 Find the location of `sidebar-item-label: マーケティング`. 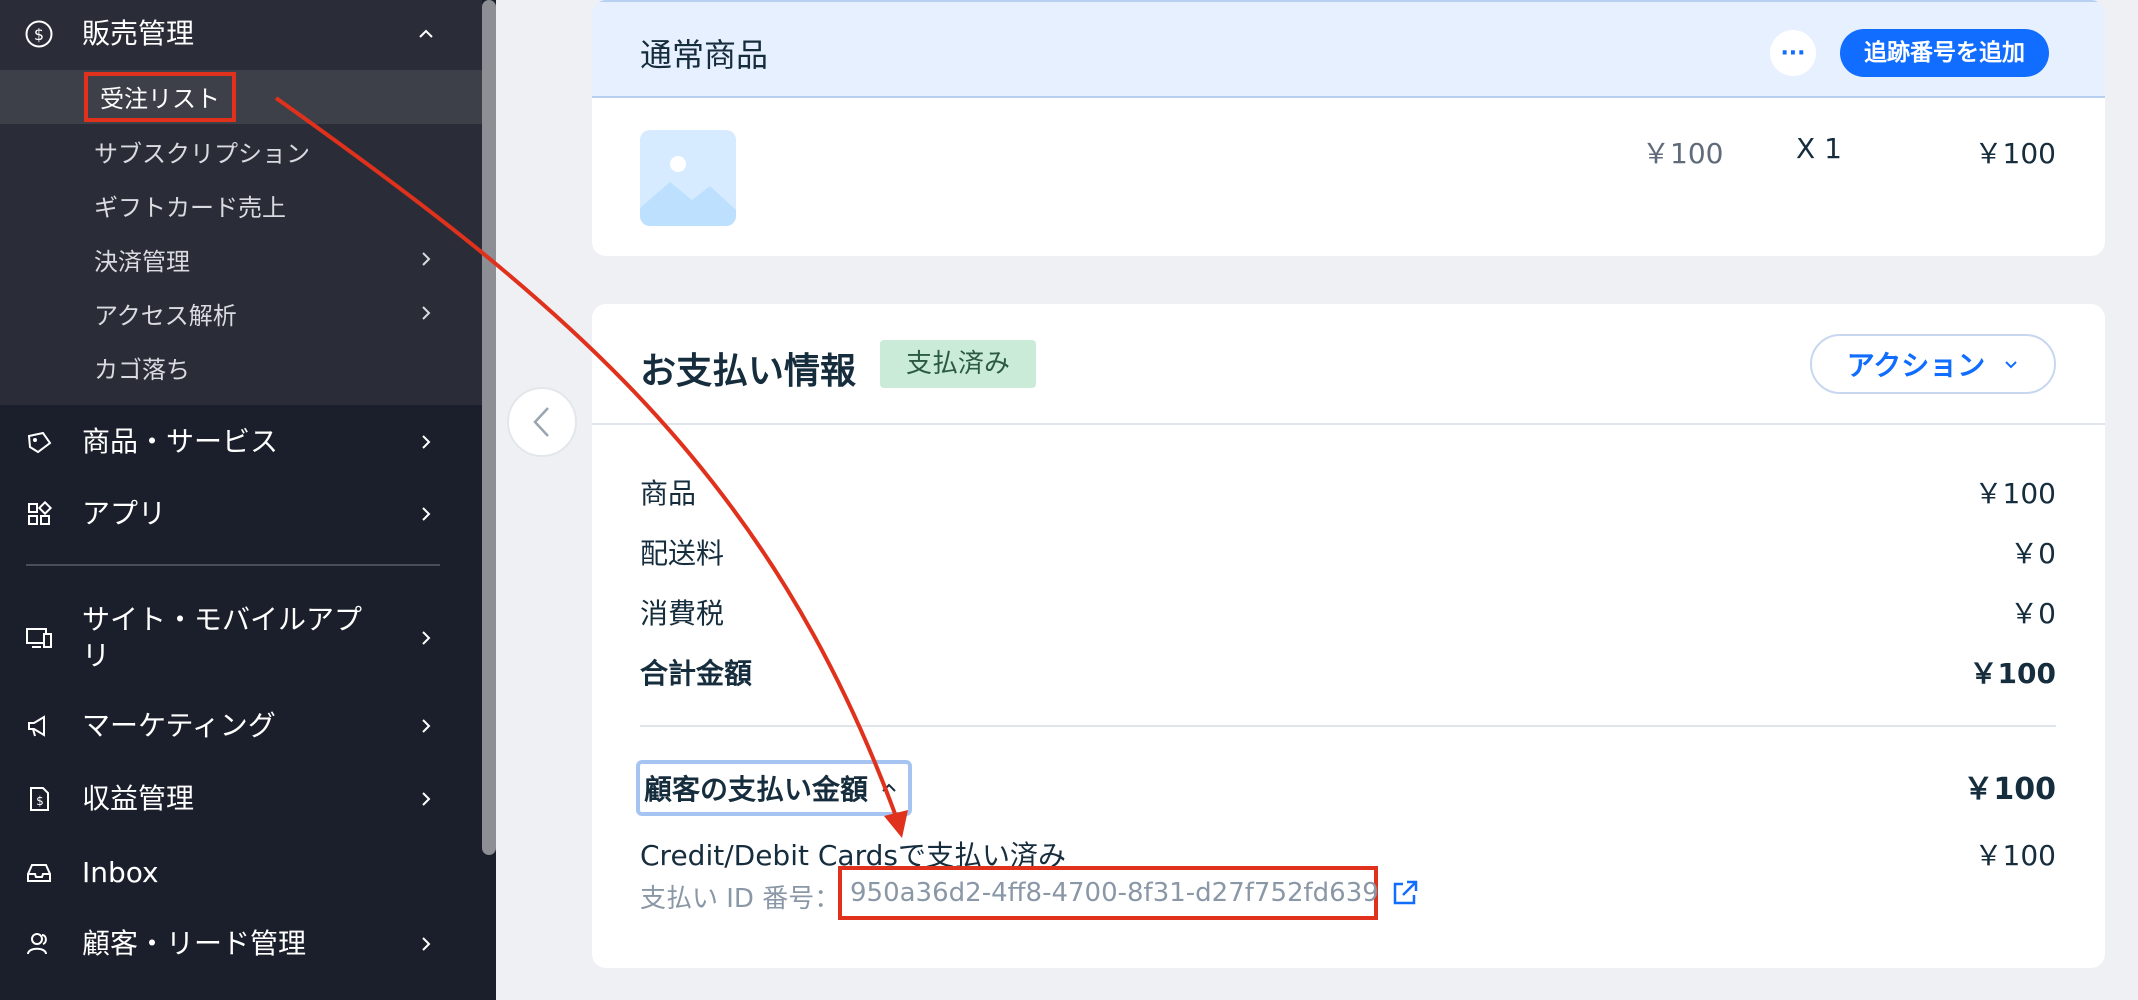

sidebar-item-label: マーケティング is located at coordinates (179, 725).